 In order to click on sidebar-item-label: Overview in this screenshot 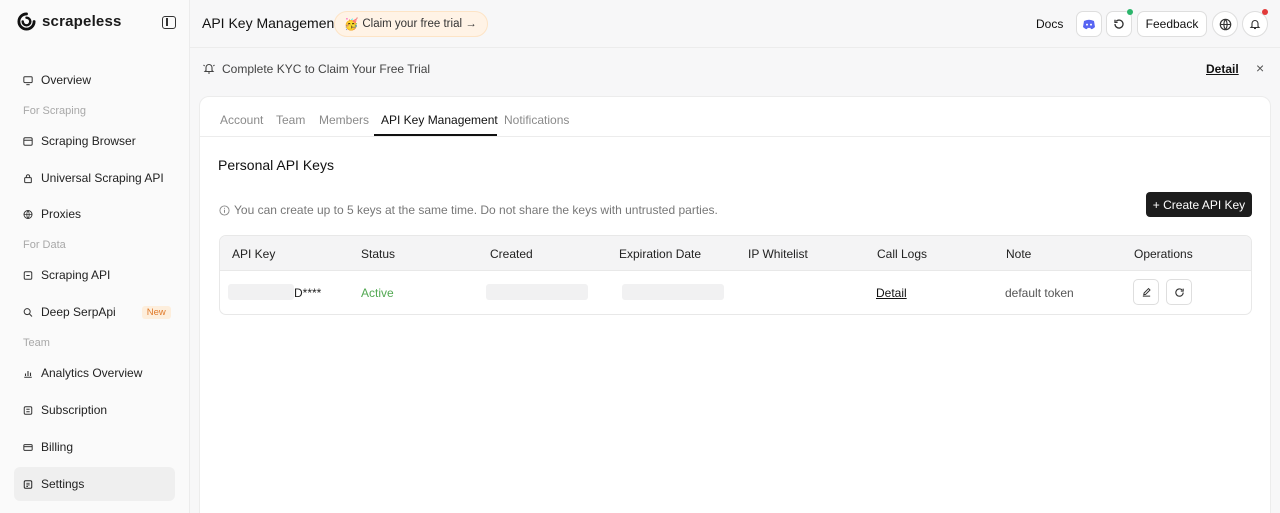, I will do `click(66, 80)`.